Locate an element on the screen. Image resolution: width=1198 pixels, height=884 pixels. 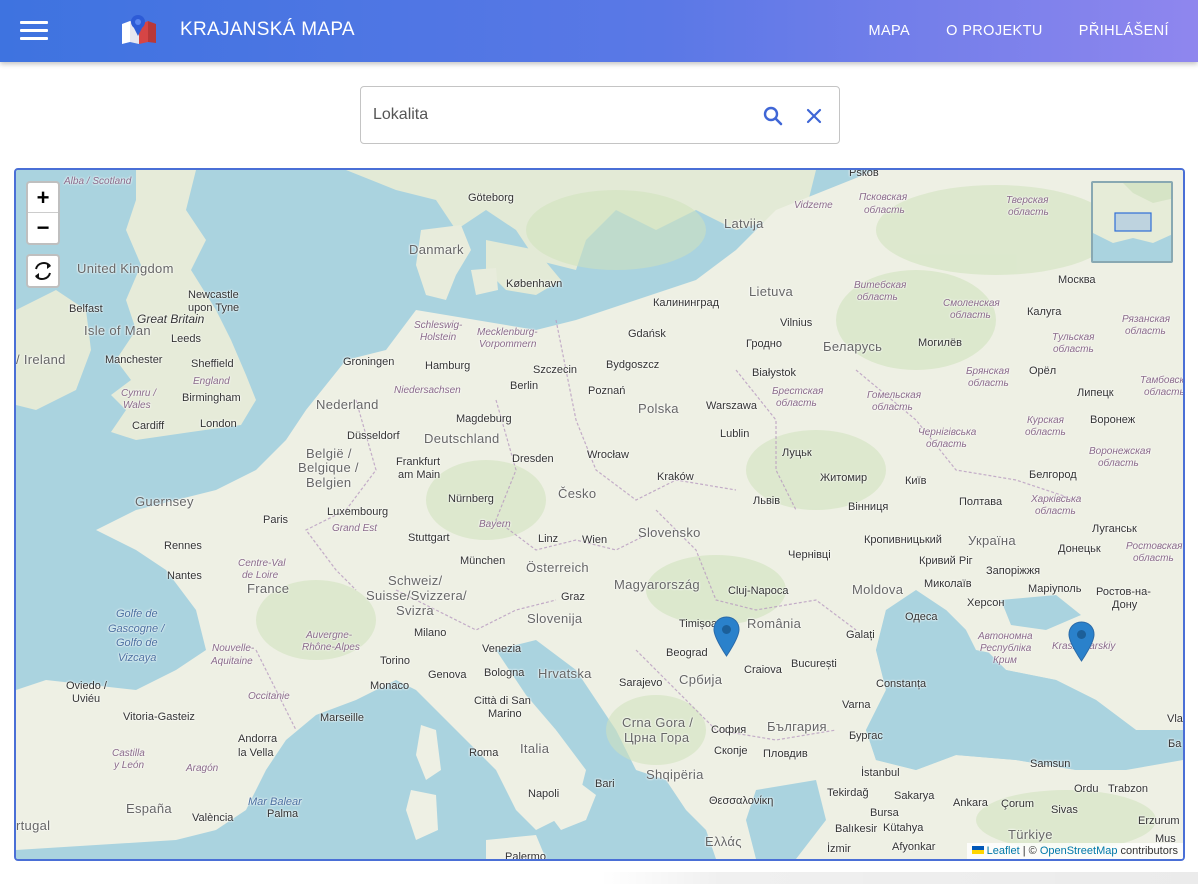
map-place-label: Magdeburg is located at coordinates (484, 419).